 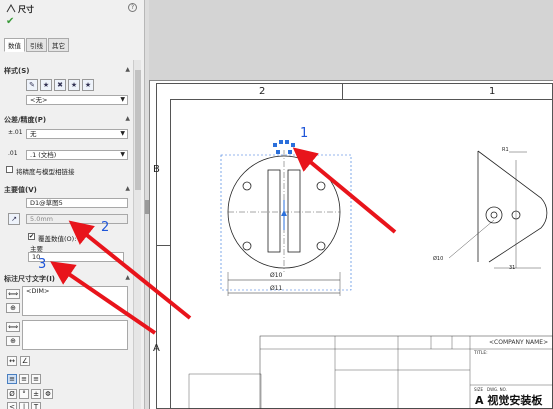 I want to click on slot-right, so click(x=294, y=211).